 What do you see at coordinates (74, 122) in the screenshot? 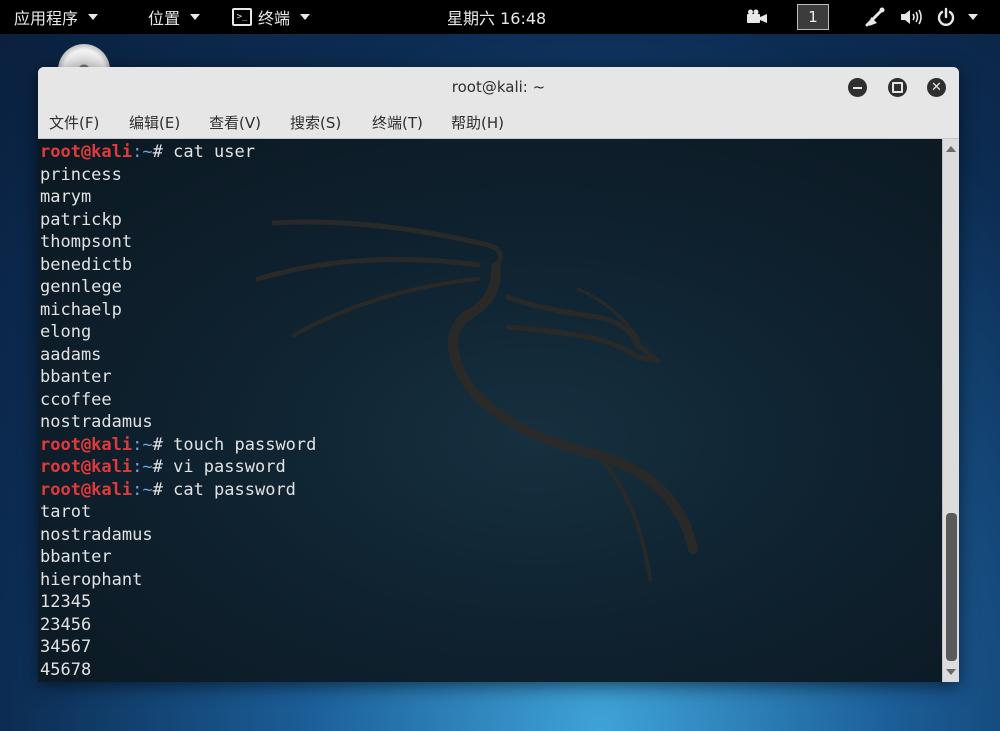
I see `menu-file: 文件(F)` at bounding box center [74, 122].